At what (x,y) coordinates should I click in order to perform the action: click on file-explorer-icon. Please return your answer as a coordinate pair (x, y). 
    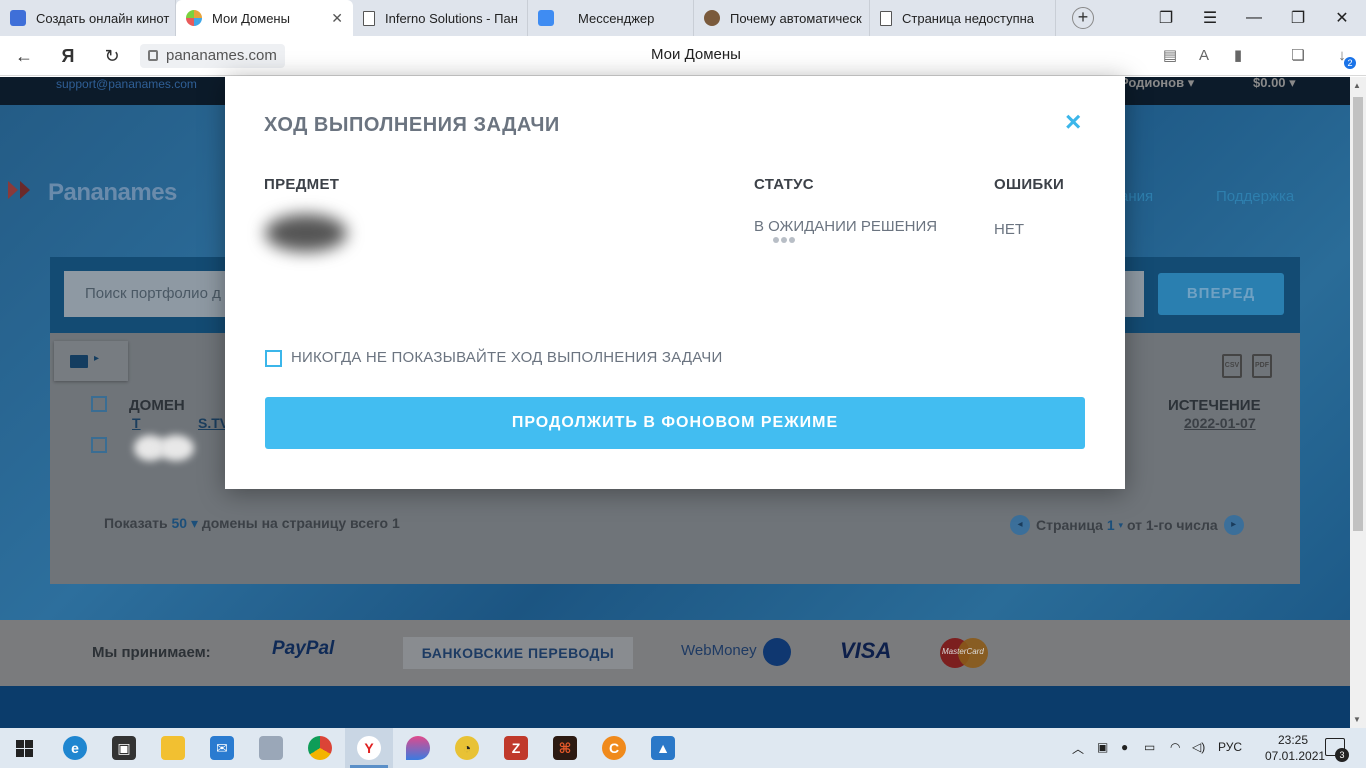
    Looking at the image, I should click on (173, 748).